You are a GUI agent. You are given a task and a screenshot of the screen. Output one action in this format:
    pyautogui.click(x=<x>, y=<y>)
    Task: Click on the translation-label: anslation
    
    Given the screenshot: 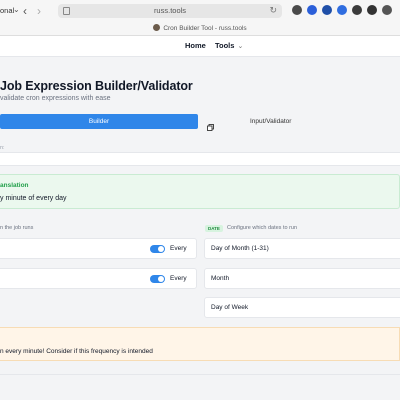 What is the action you would take?
    pyautogui.click(x=14, y=185)
    